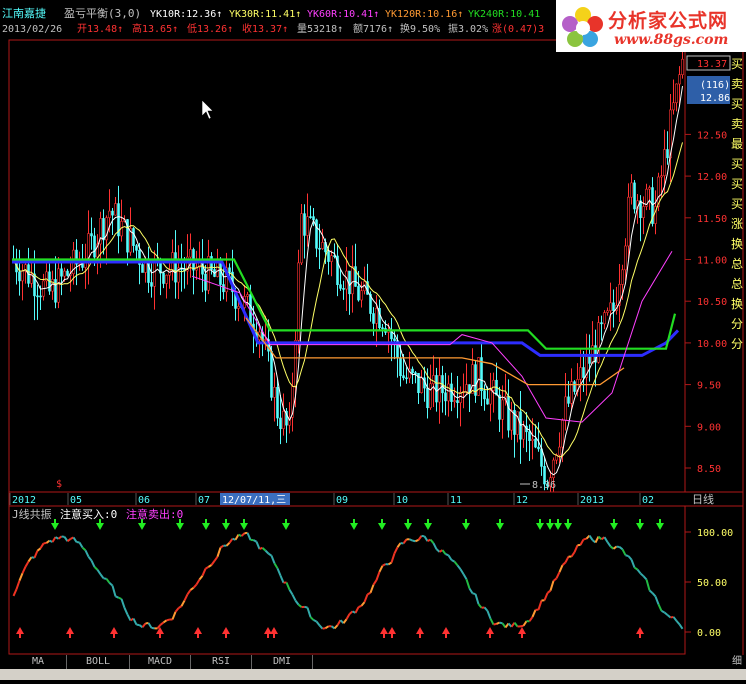  I want to click on side-char: 卖, so click(737, 124).